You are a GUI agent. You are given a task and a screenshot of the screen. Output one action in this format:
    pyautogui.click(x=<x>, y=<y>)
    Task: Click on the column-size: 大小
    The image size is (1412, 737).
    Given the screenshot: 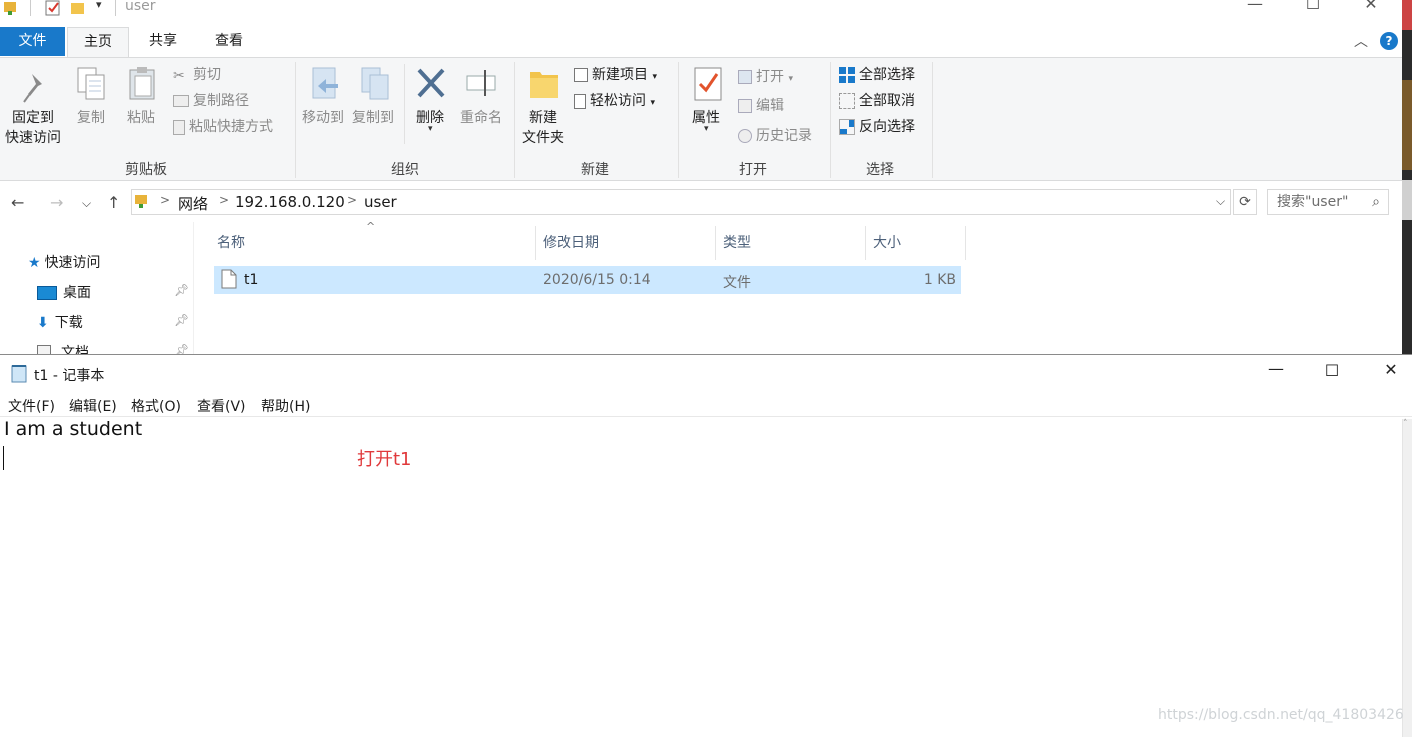 What is the action you would take?
    pyautogui.click(x=887, y=242)
    